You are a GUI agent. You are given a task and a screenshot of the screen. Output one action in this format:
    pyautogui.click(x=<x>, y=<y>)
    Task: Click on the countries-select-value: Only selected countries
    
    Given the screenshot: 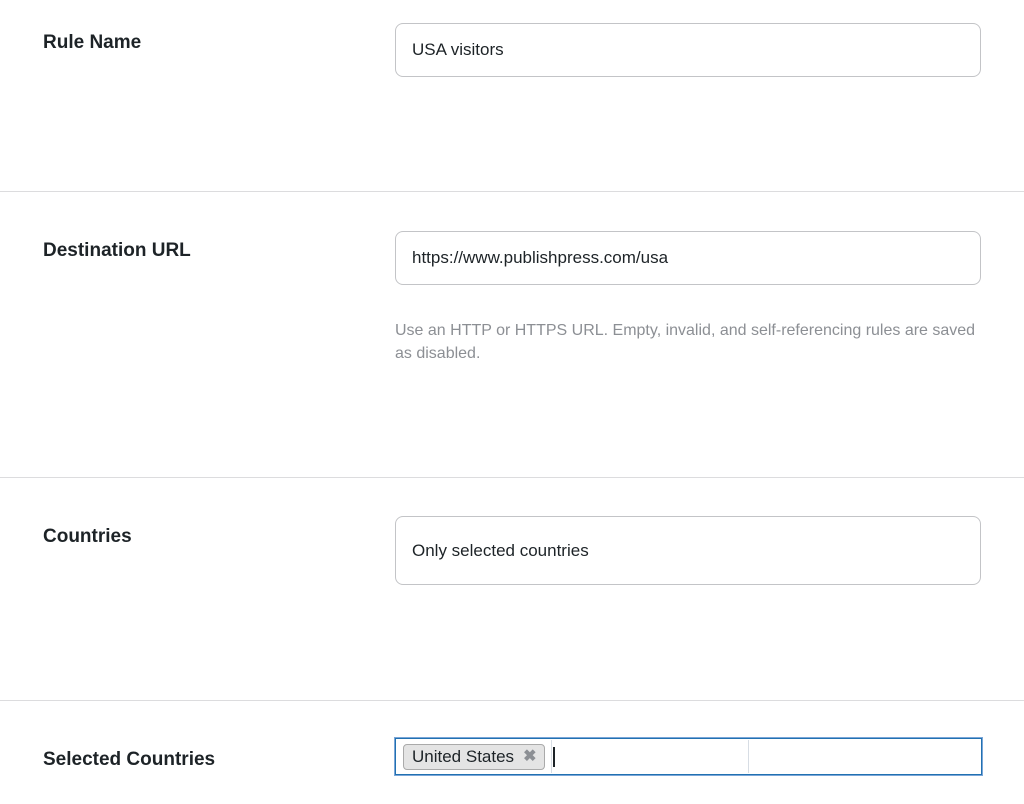 What is the action you would take?
    pyautogui.click(x=500, y=550)
    